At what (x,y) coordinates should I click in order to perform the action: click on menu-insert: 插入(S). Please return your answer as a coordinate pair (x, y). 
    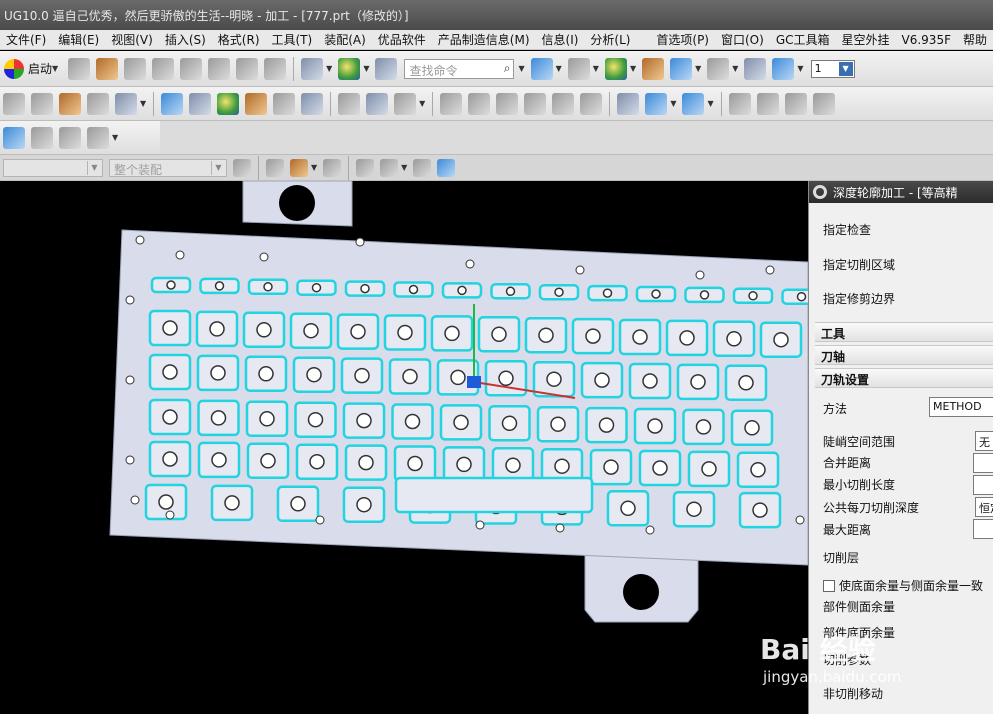
    Looking at the image, I should click on (185, 39).